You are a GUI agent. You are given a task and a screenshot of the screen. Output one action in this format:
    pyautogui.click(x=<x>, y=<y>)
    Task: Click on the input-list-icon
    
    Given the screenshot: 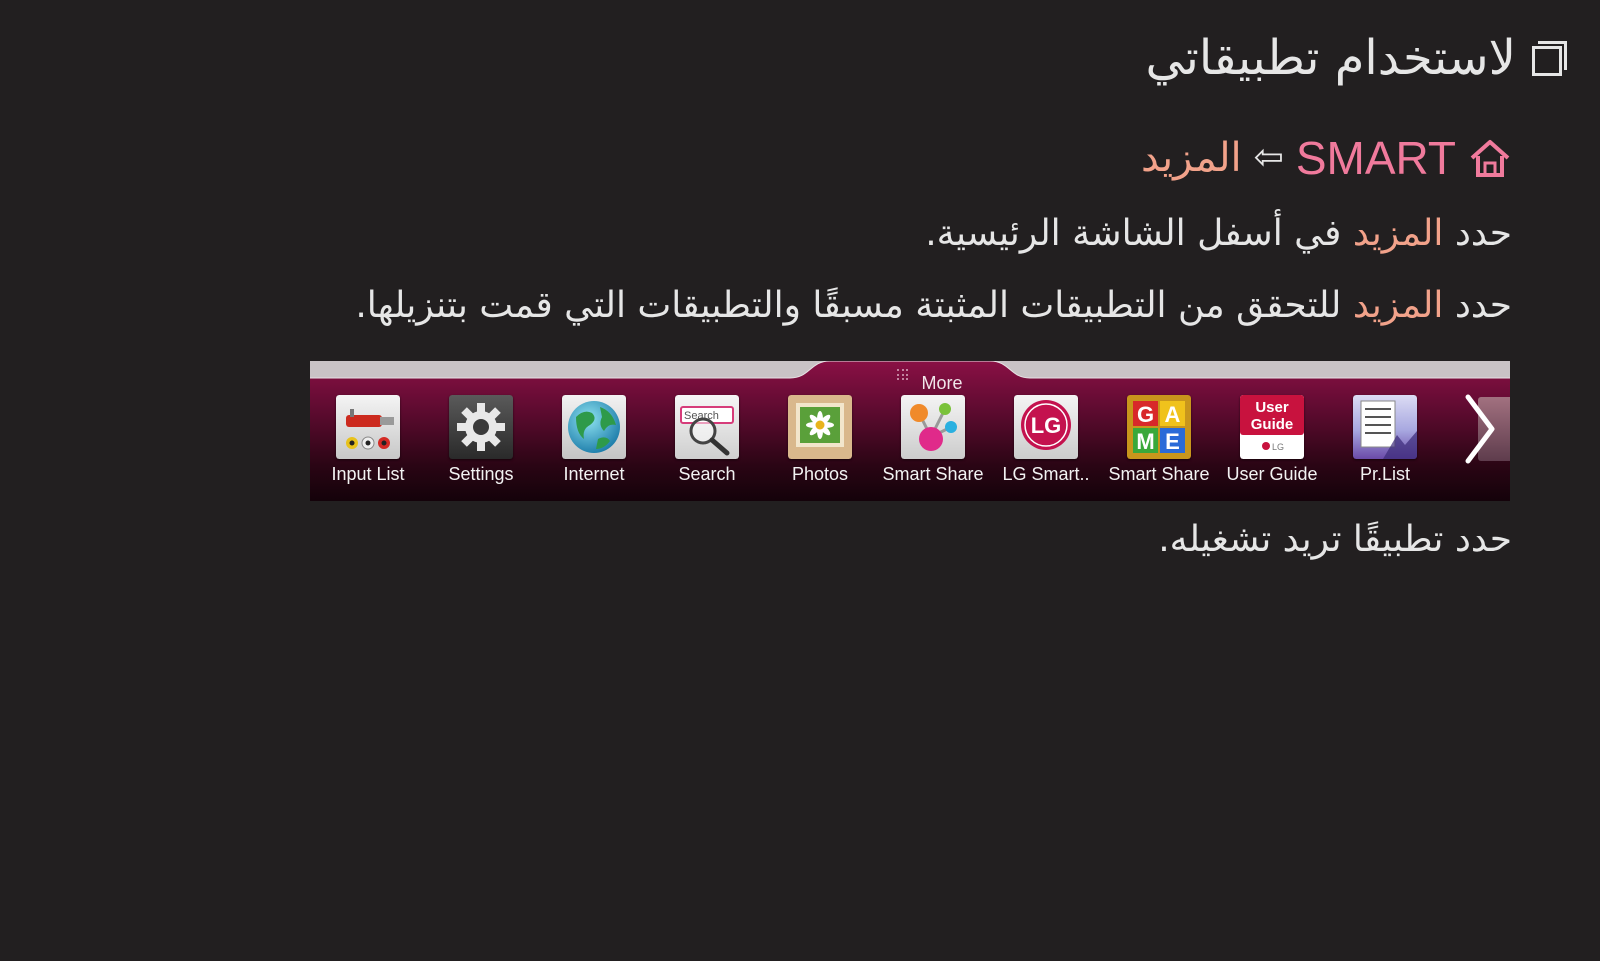 What is the action you would take?
    pyautogui.click(x=368, y=427)
    